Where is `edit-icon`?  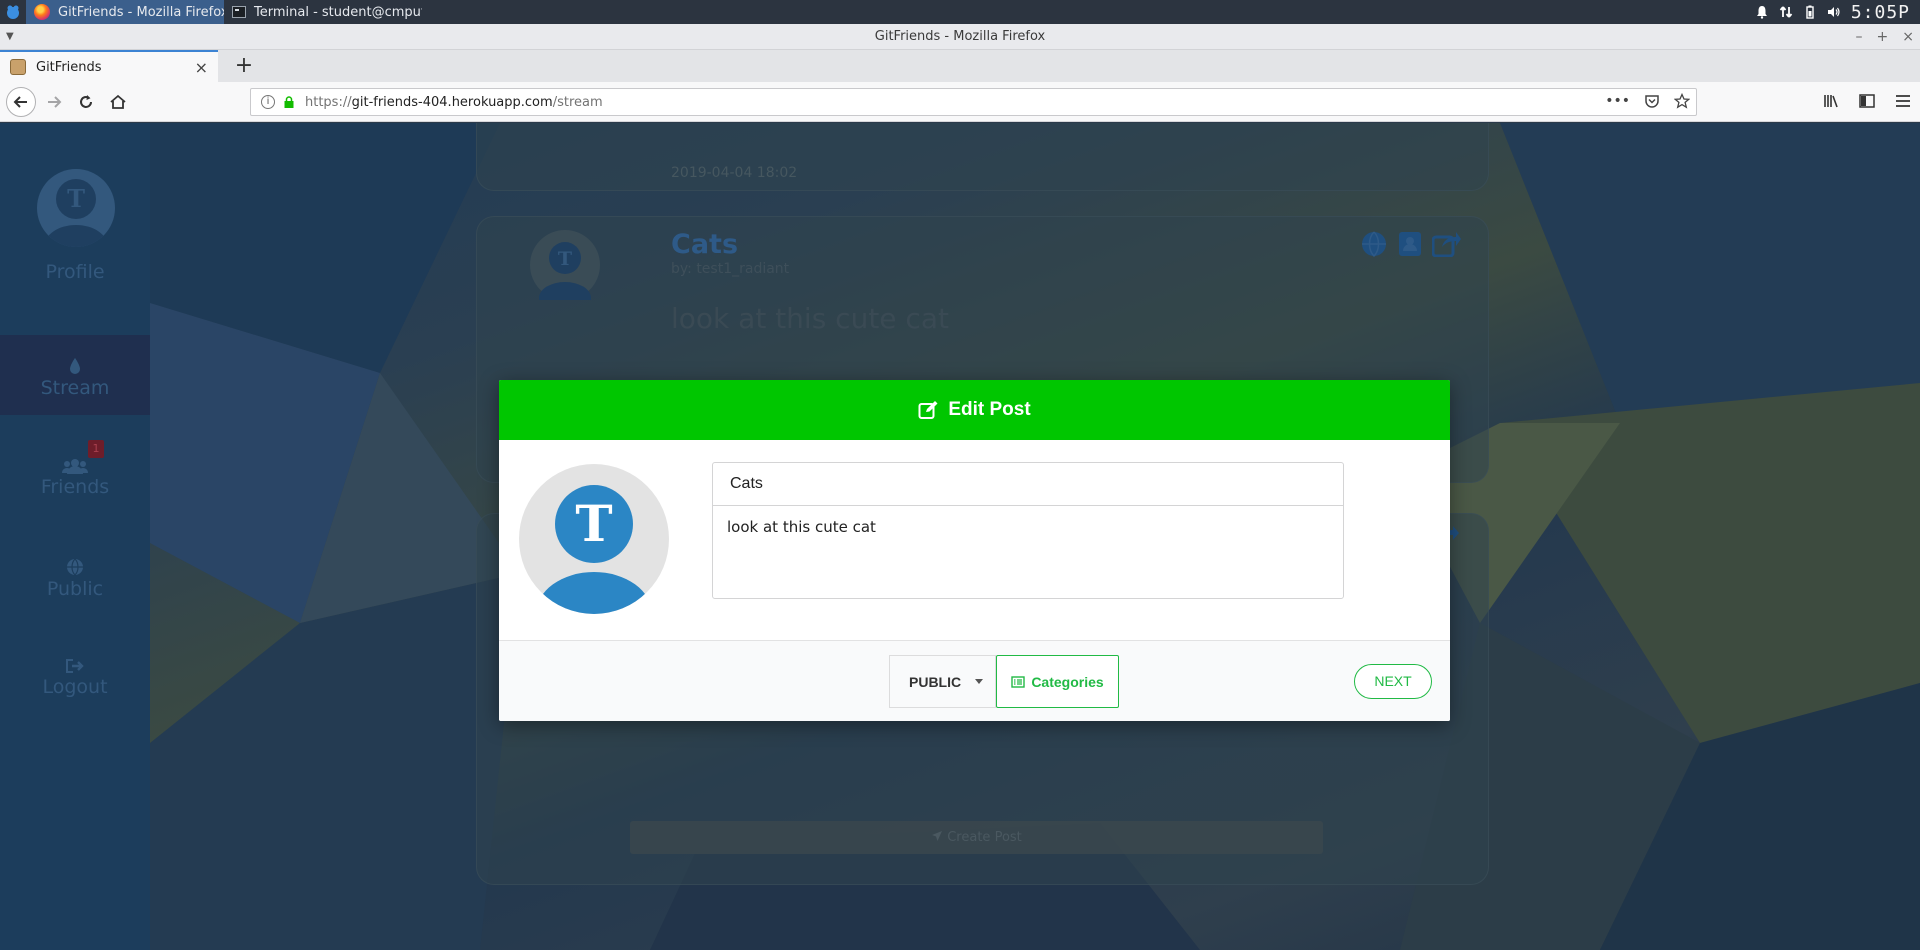
edit-icon is located at coordinates (928, 410).